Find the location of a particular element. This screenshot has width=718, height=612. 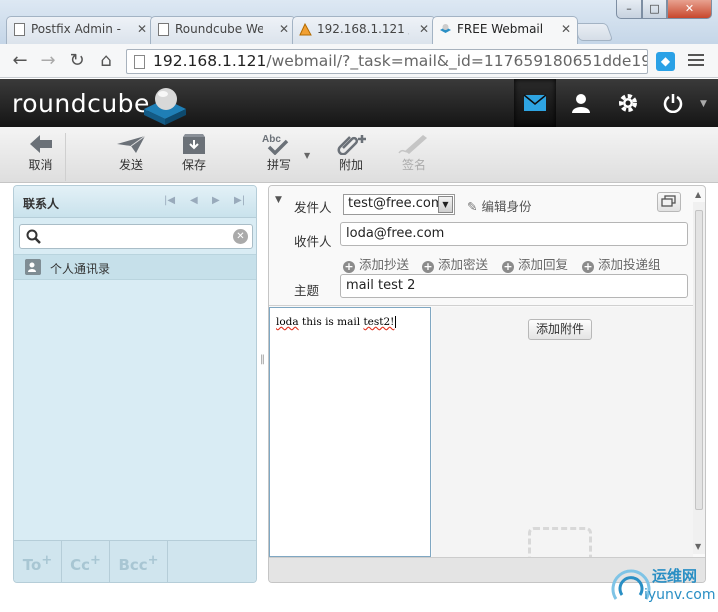

signature-button: 签名 is located at coordinates (414, 157).